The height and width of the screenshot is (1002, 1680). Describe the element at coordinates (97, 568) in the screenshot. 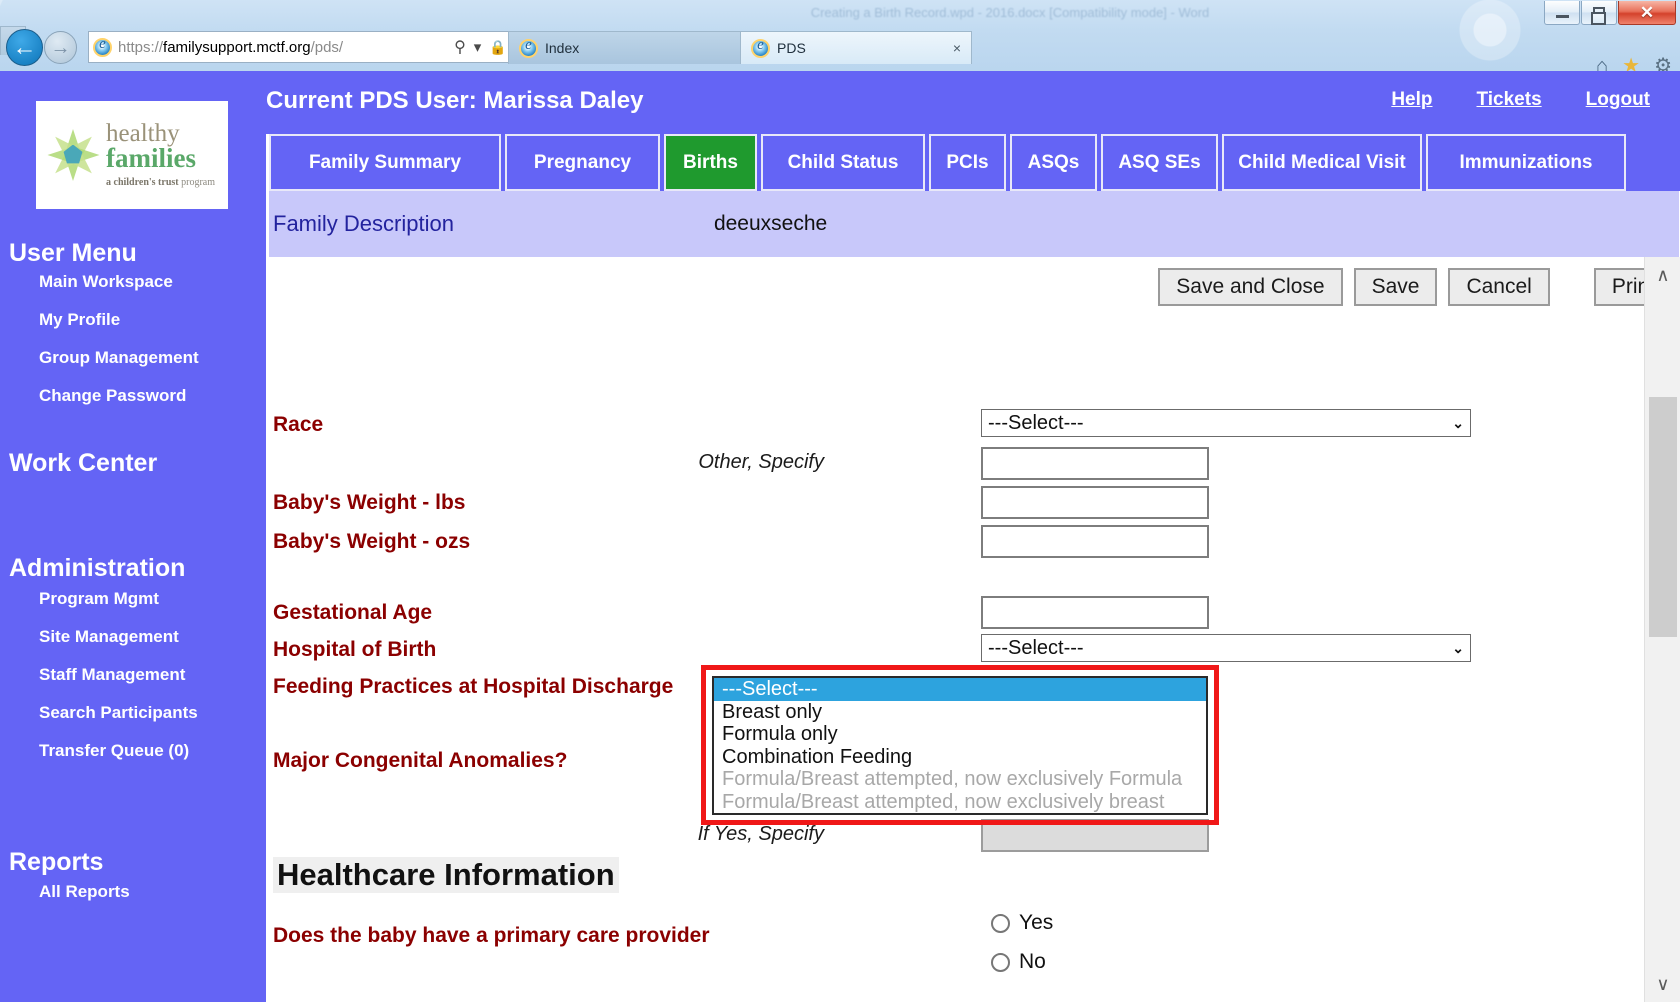

I see `sidebar-heading-administration: Administration` at that location.